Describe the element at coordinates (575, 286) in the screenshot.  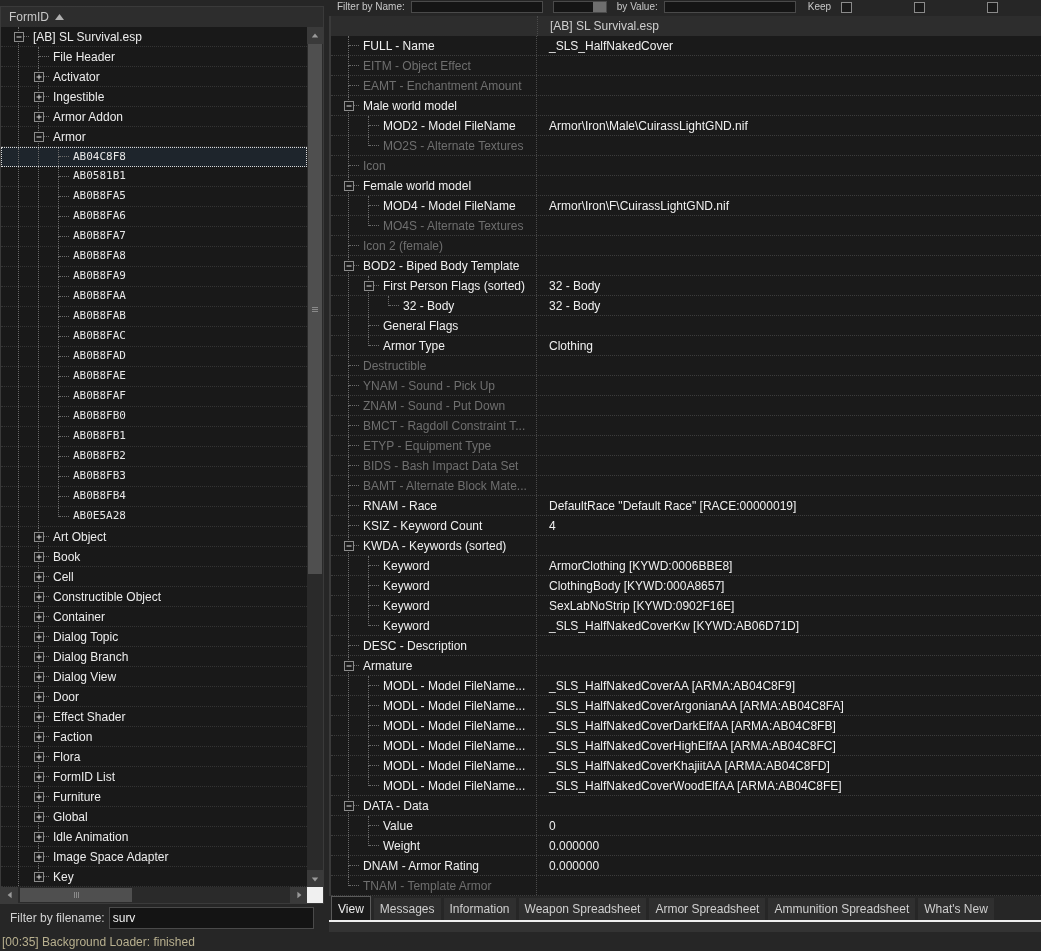
I see `field-value: 32 - Body` at that location.